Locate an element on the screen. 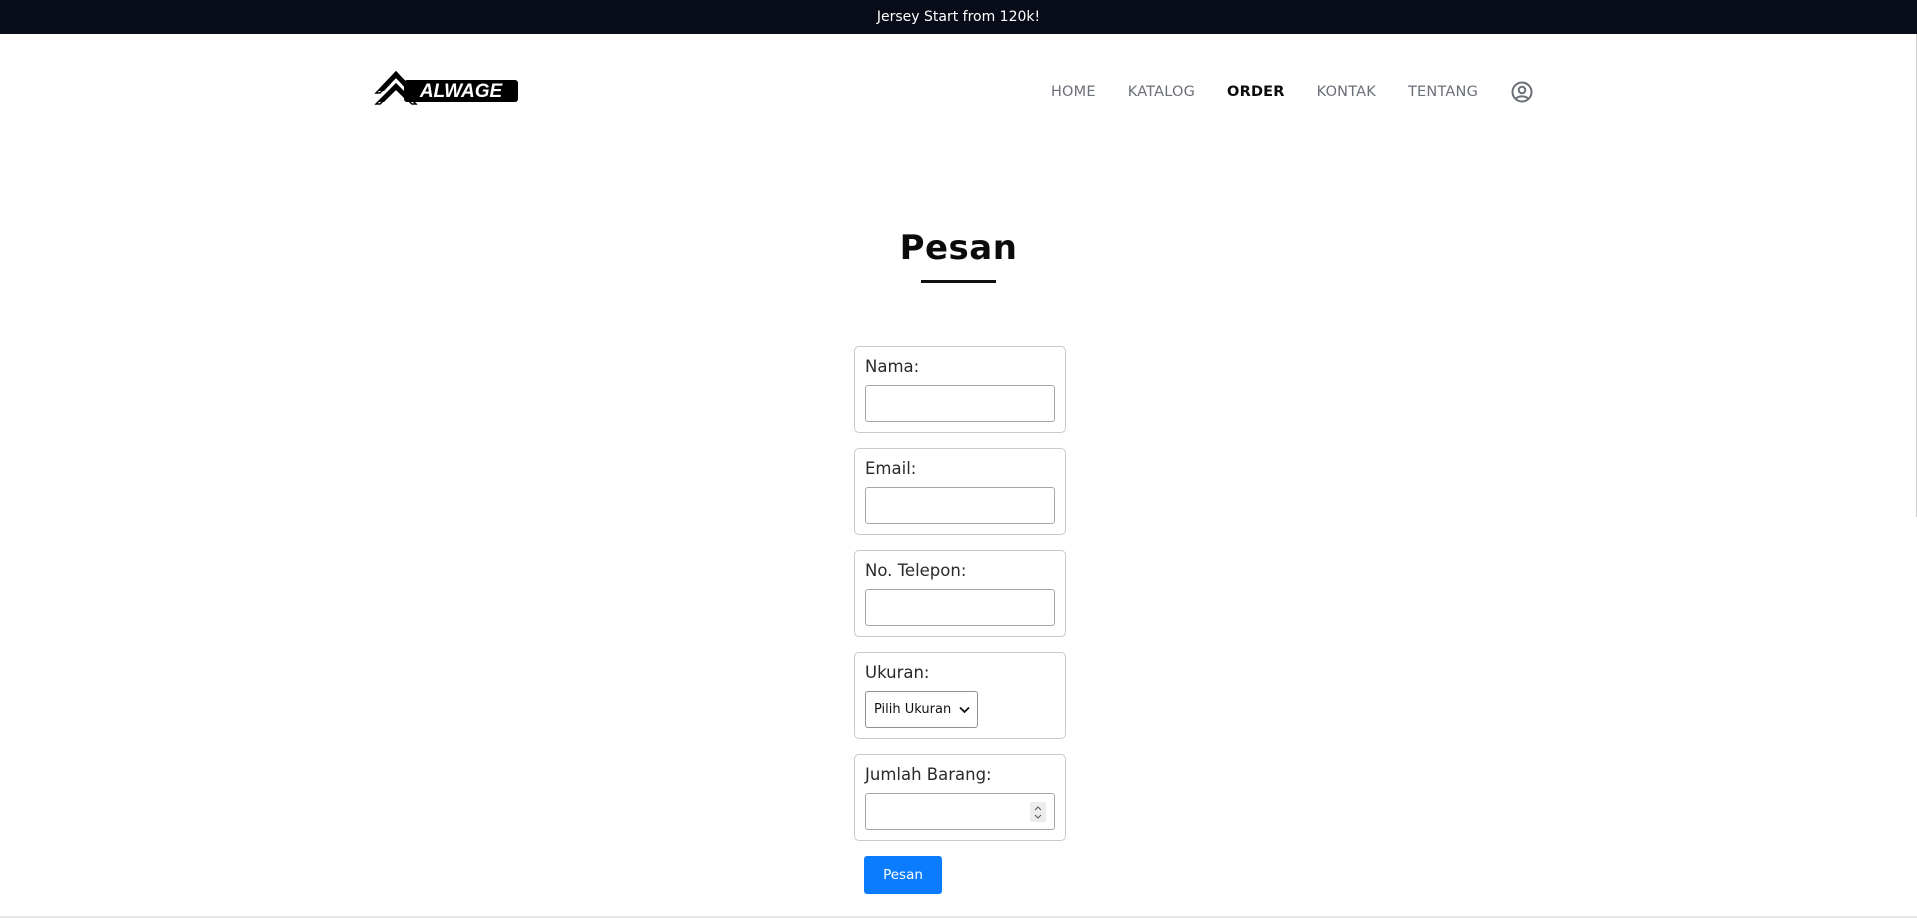 The width and height of the screenshot is (1917, 918). announcement-bar: Jersey Start from 120k! is located at coordinates (958, 17).